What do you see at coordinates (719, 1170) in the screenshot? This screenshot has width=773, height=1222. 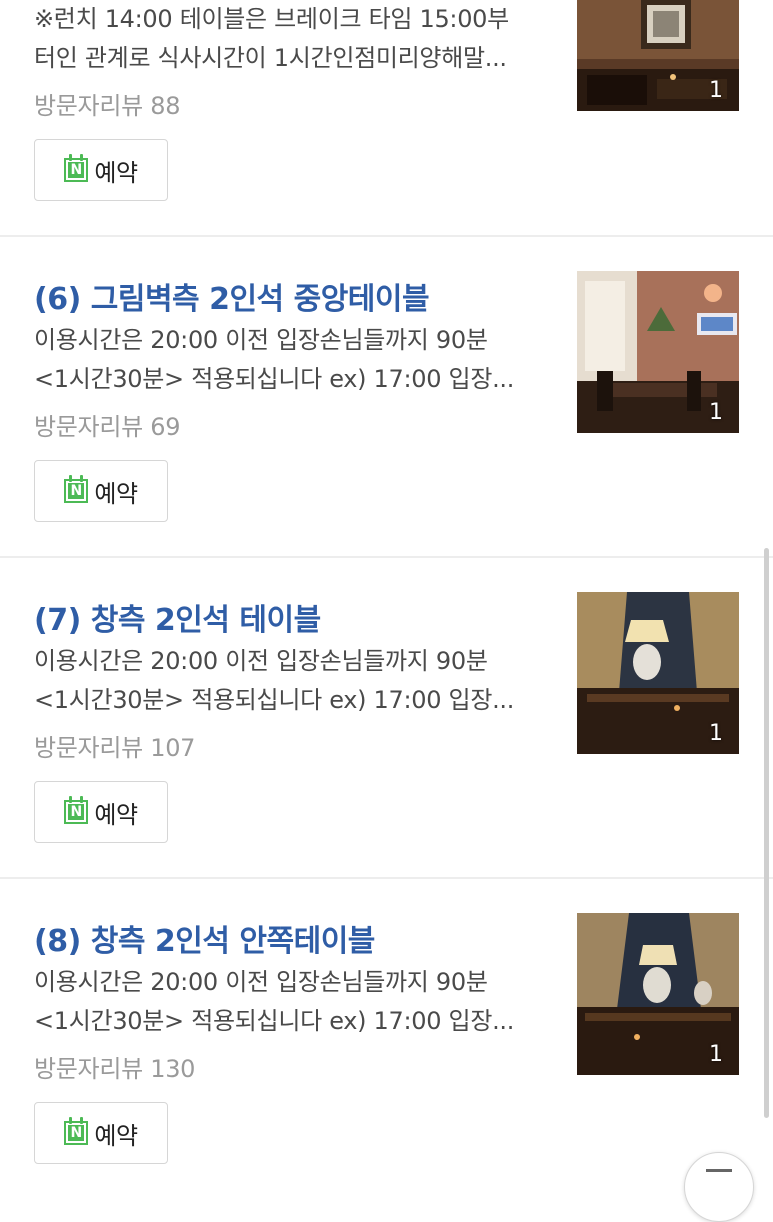 I see `menu-icon` at bounding box center [719, 1170].